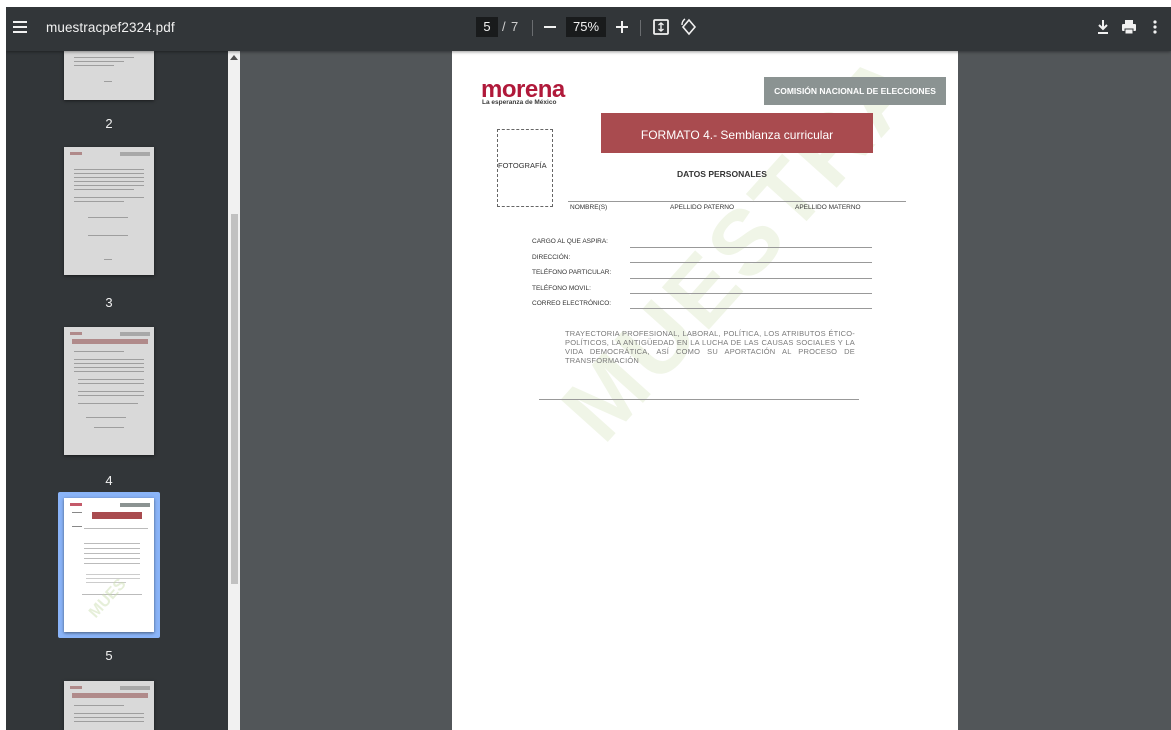 The height and width of the screenshot is (730, 1171). What do you see at coordinates (515, 26) in the screenshot?
I see `page-total: 7` at bounding box center [515, 26].